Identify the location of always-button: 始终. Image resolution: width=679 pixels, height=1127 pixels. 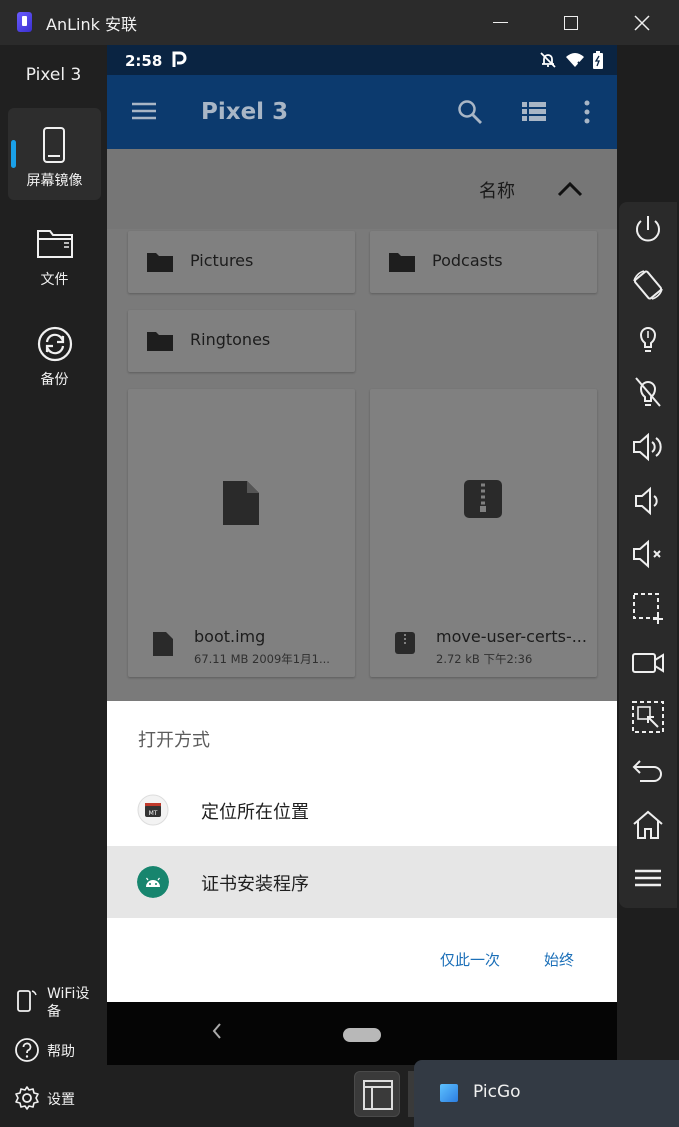
(559, 959).